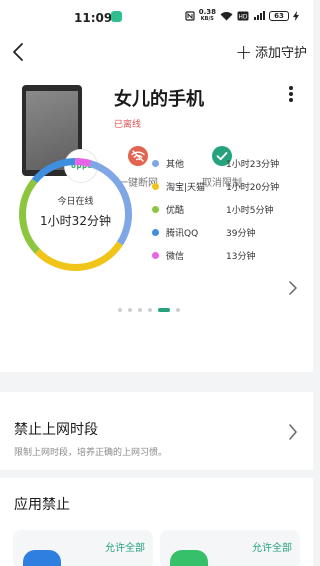 Image resolution: width=320 pixels, height=566 pixels. I want to click on more-options-icon, so click(291, 96).